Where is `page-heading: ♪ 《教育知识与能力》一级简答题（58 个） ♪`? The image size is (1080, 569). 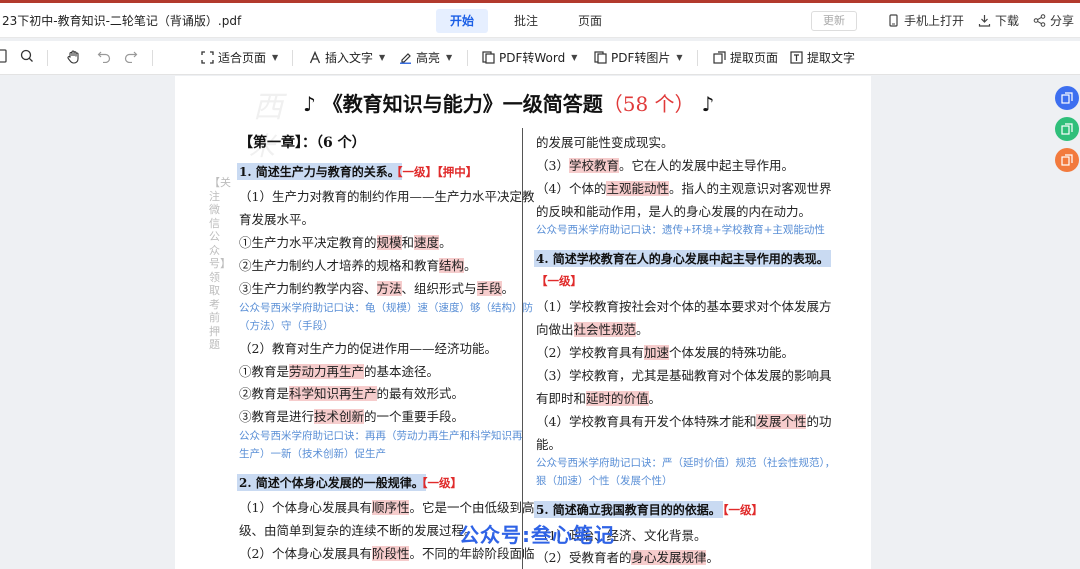
page-heading: ♪ 《教育知识与能力》一级简答题（58 个） ♪ is located at coordinates (508, 102).